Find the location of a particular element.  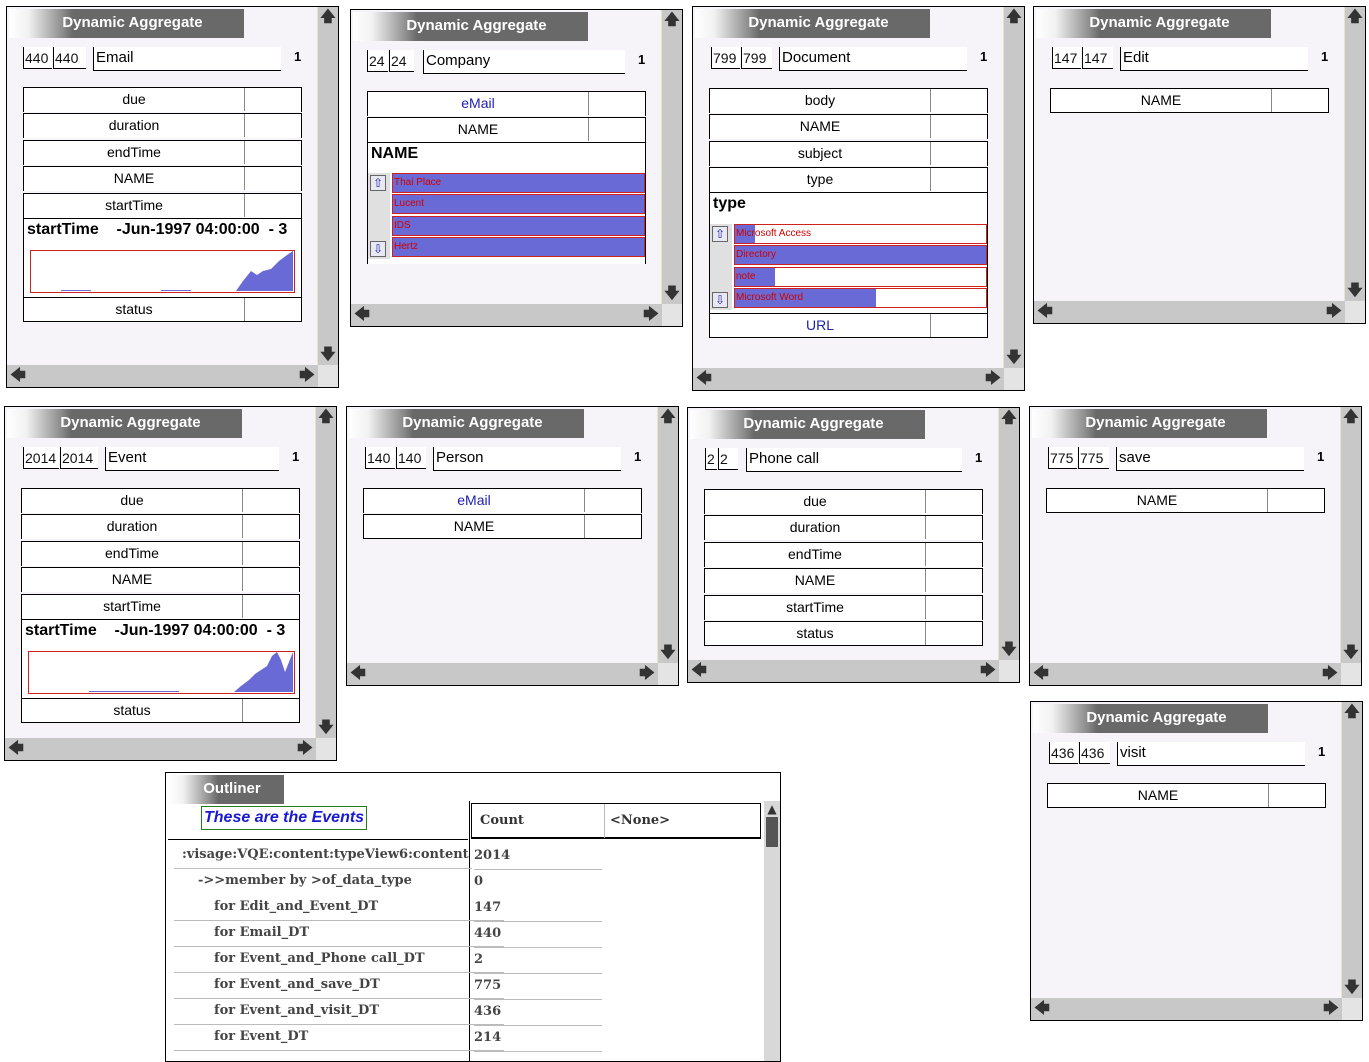

count-field-b: 775 is located at coordinates (1093, 458).